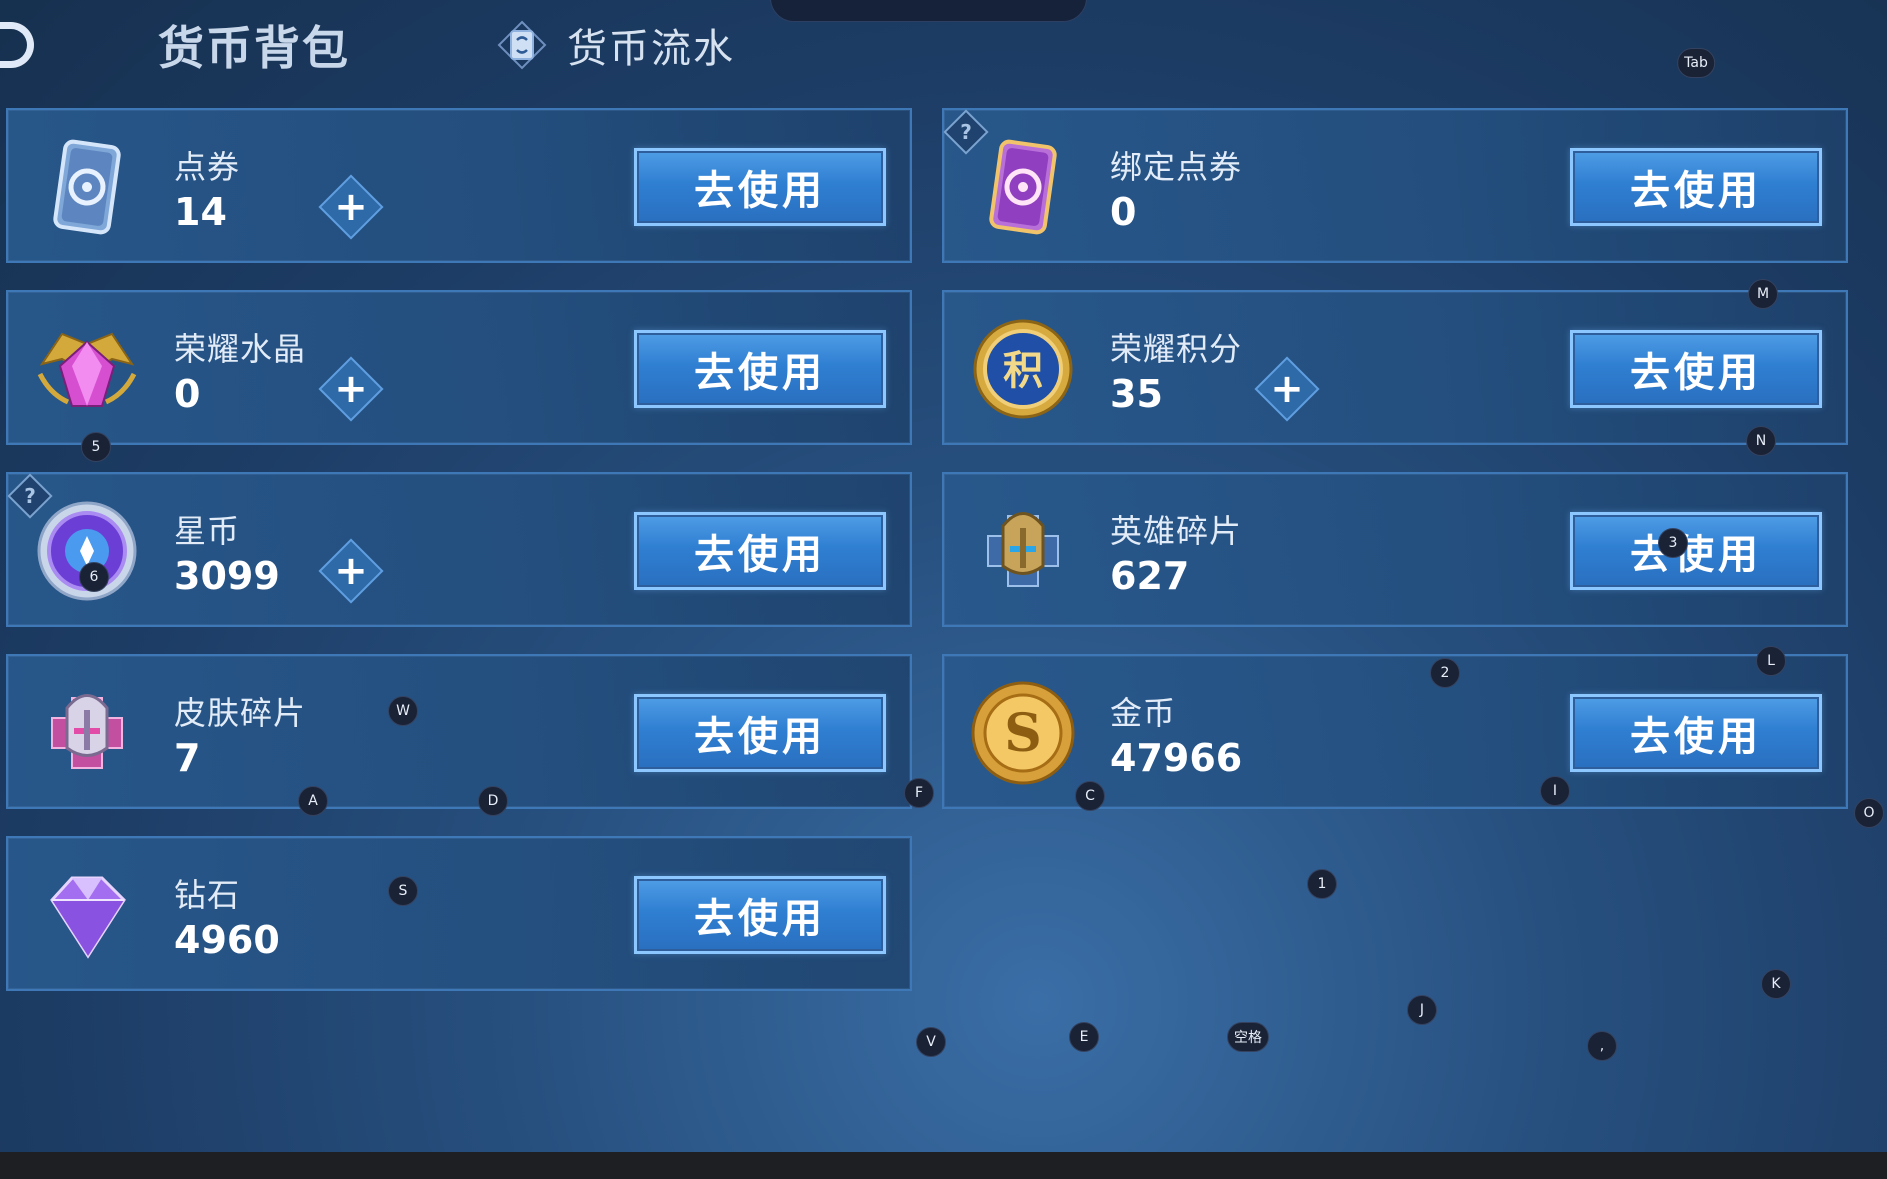  What do you see at coordinates (1176, 758) in the screenshot?
I see `currency-value: 47966` at bounding box center [1176, 758].